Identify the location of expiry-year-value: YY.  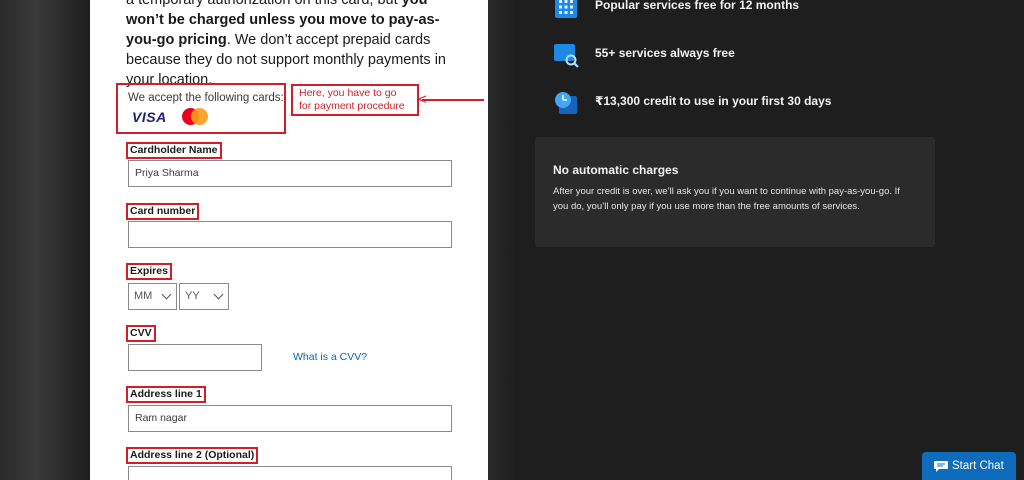
(192, 296).